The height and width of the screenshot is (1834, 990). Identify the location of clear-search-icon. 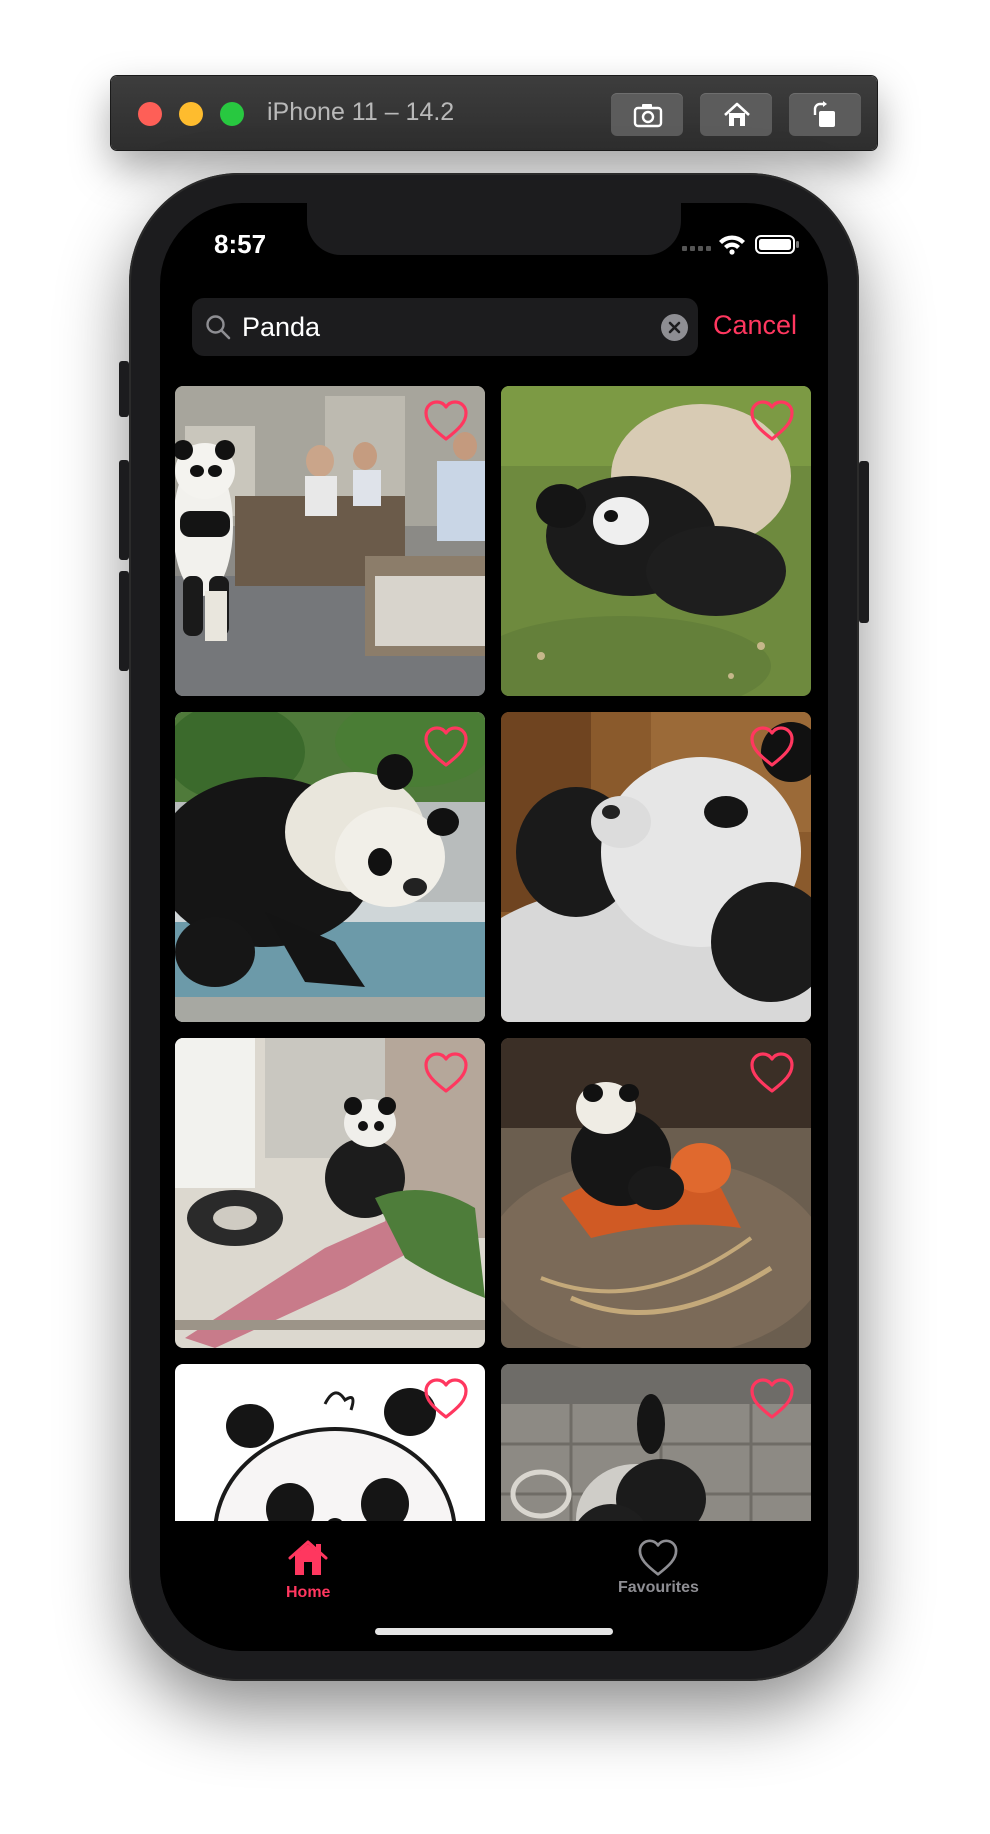
(674, 327).